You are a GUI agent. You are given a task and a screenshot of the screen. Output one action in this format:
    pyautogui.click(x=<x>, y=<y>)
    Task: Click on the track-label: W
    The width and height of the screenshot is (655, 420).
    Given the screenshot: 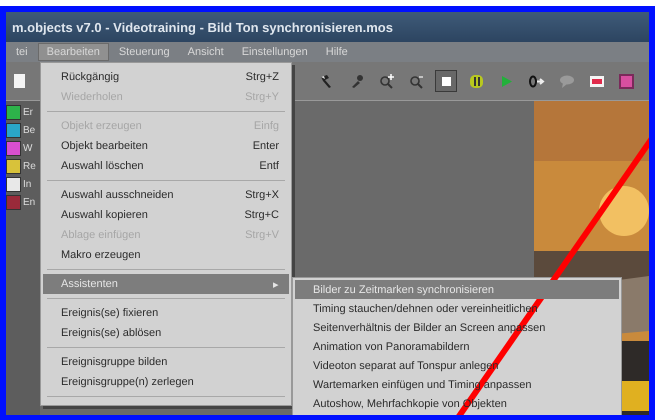 What is the action you would take?
    pyautogui.click(x=27, y=148)
    